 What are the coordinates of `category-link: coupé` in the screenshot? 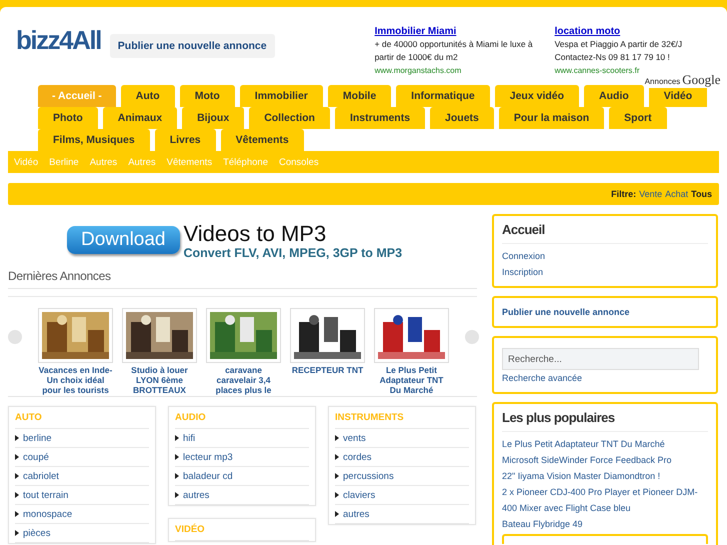 It's located at (82, 457).